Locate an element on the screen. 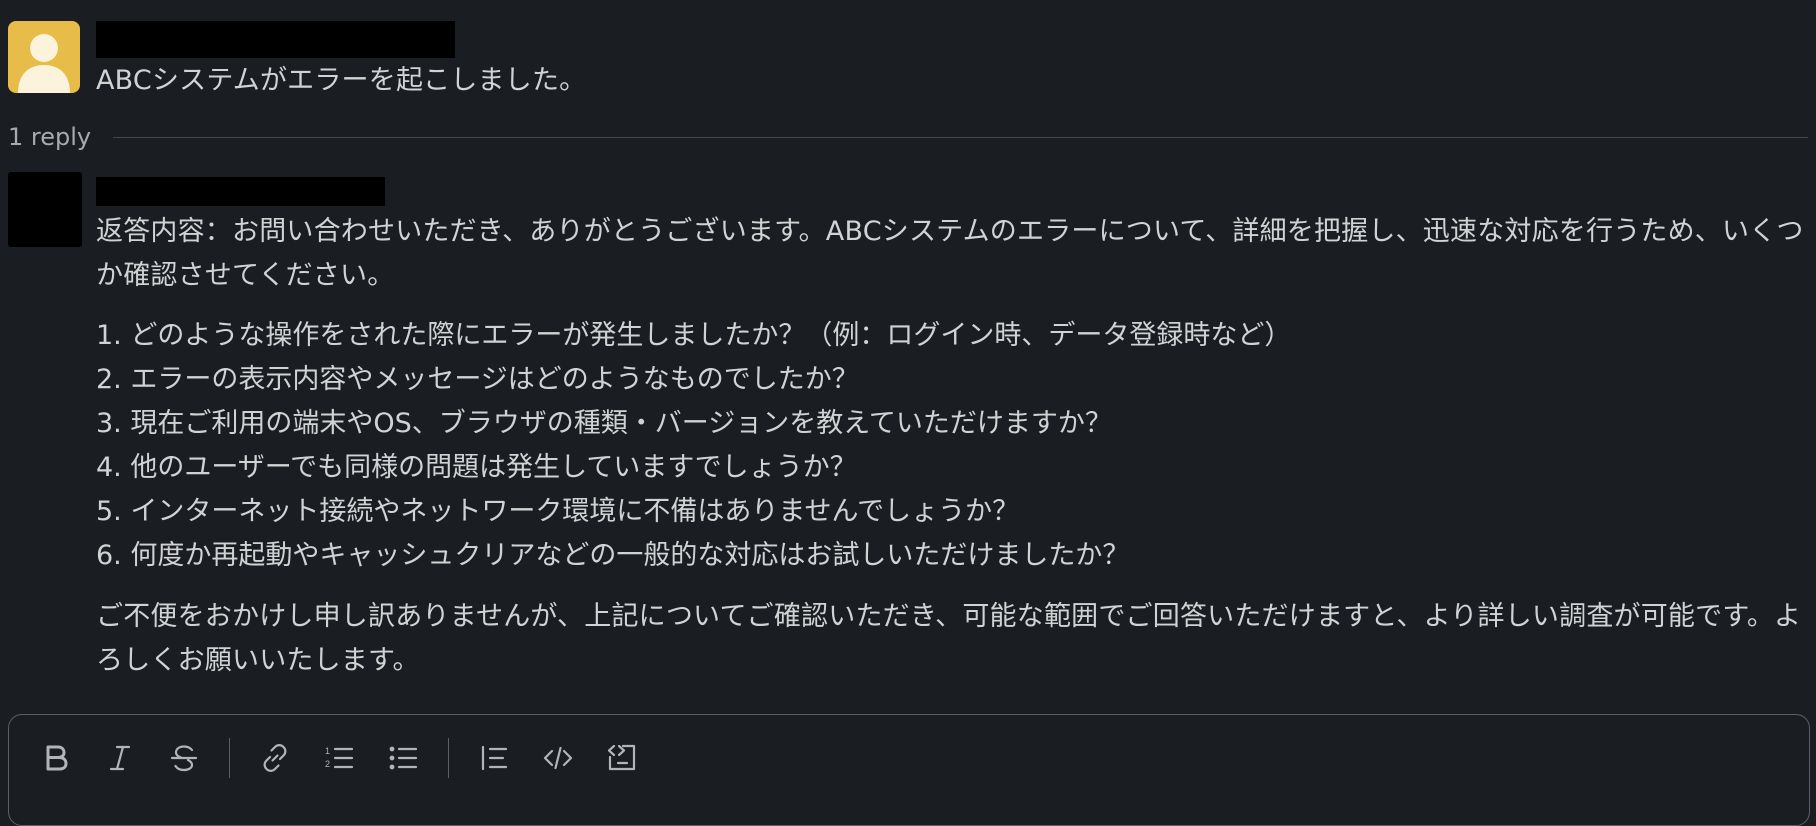 This screenshot has width=1816, height=826. strikethrough-icon is located at coordinates (184, 758).